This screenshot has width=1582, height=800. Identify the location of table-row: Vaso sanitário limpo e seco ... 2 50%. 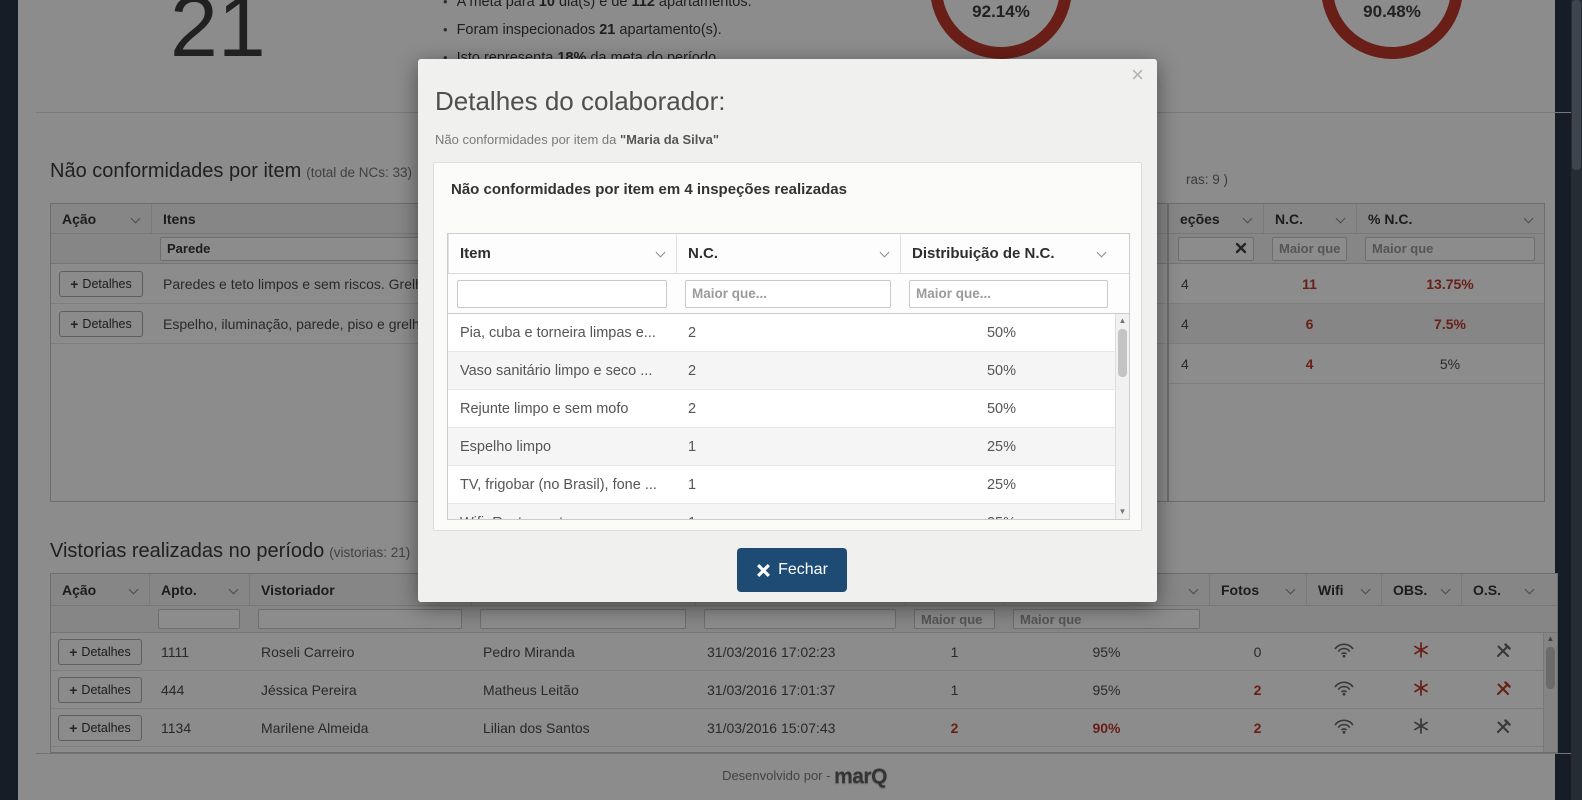
(788, 371).